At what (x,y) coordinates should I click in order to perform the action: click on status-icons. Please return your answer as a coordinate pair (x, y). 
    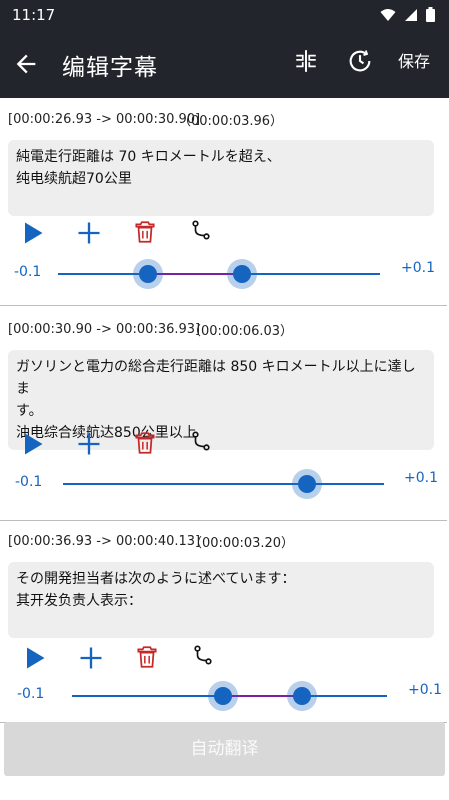
    Looking at the image, I should click on (407, 14).